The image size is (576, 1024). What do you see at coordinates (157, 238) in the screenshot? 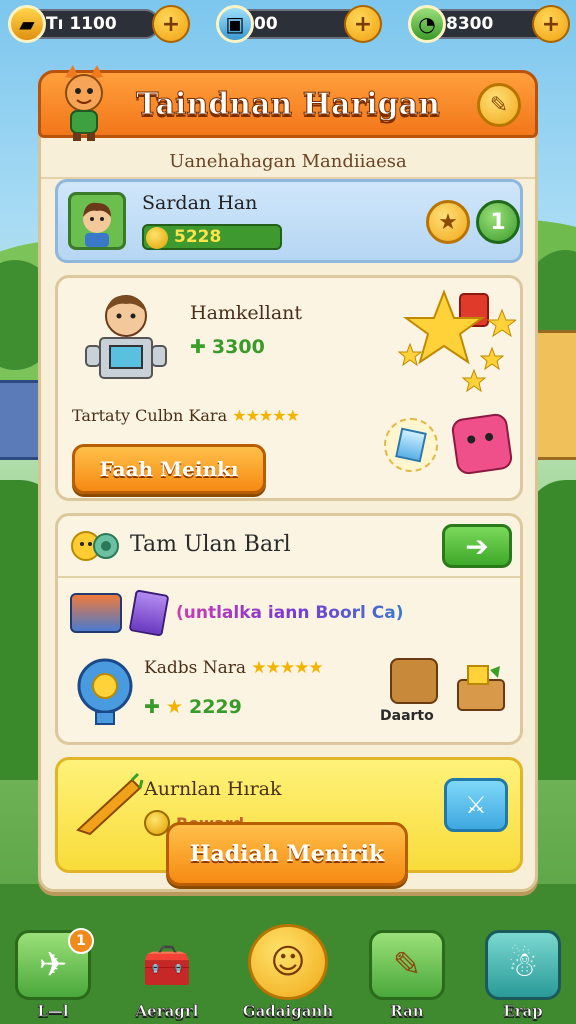
I see `coin-icon` at bounding box center [157, 238].